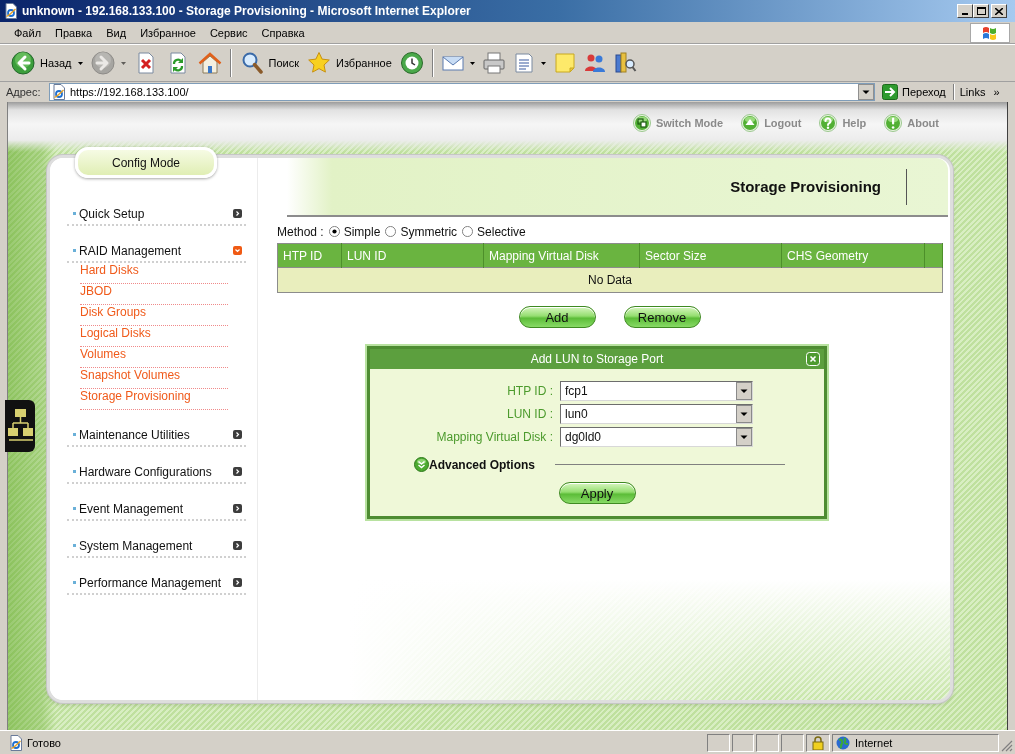 This screenshot has height=754, width=1015. What do you see at coordinates (116, 32) in the screenshot?
I see `menu-item: Вид` at bounding box center [116, 32].